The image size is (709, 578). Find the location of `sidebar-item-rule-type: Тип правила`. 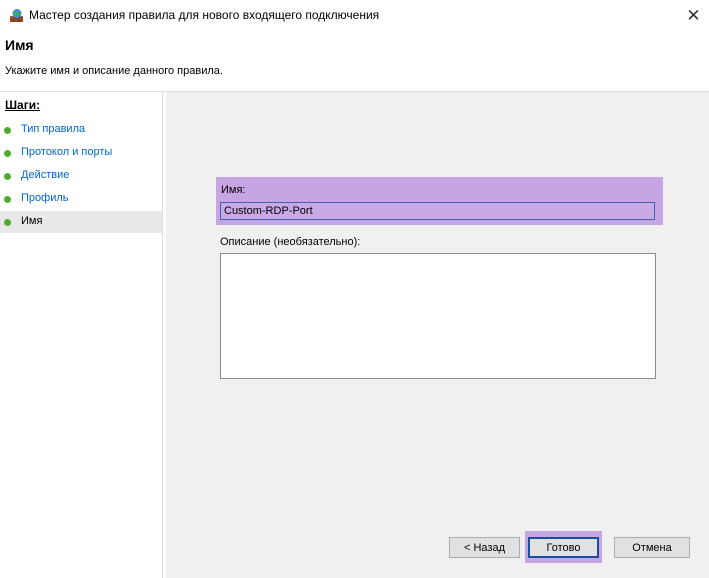

sidebar-item-rule-type: Тип правила is located at coordinates (81, 130).